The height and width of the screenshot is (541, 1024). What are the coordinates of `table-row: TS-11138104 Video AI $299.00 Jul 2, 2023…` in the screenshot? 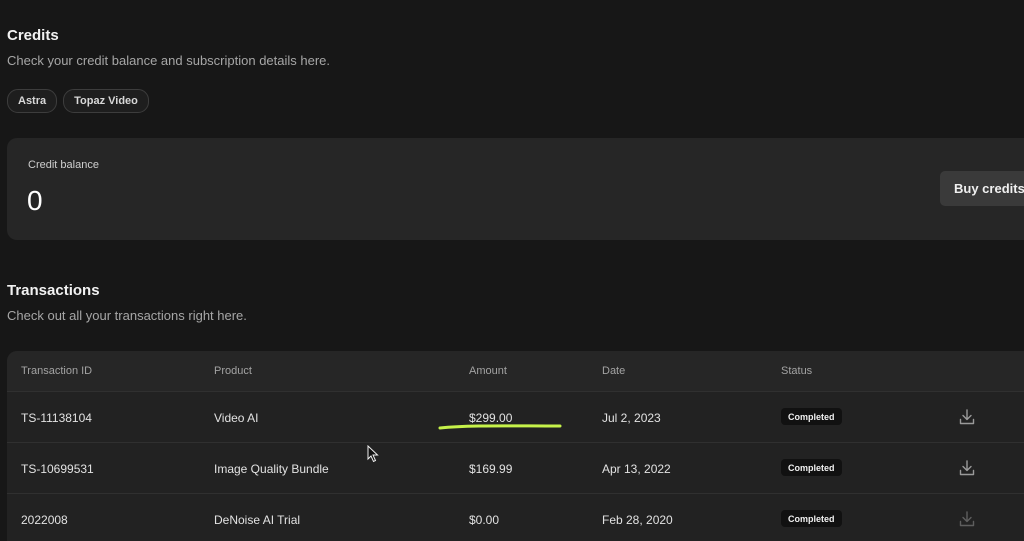 It's located at (515, 417).